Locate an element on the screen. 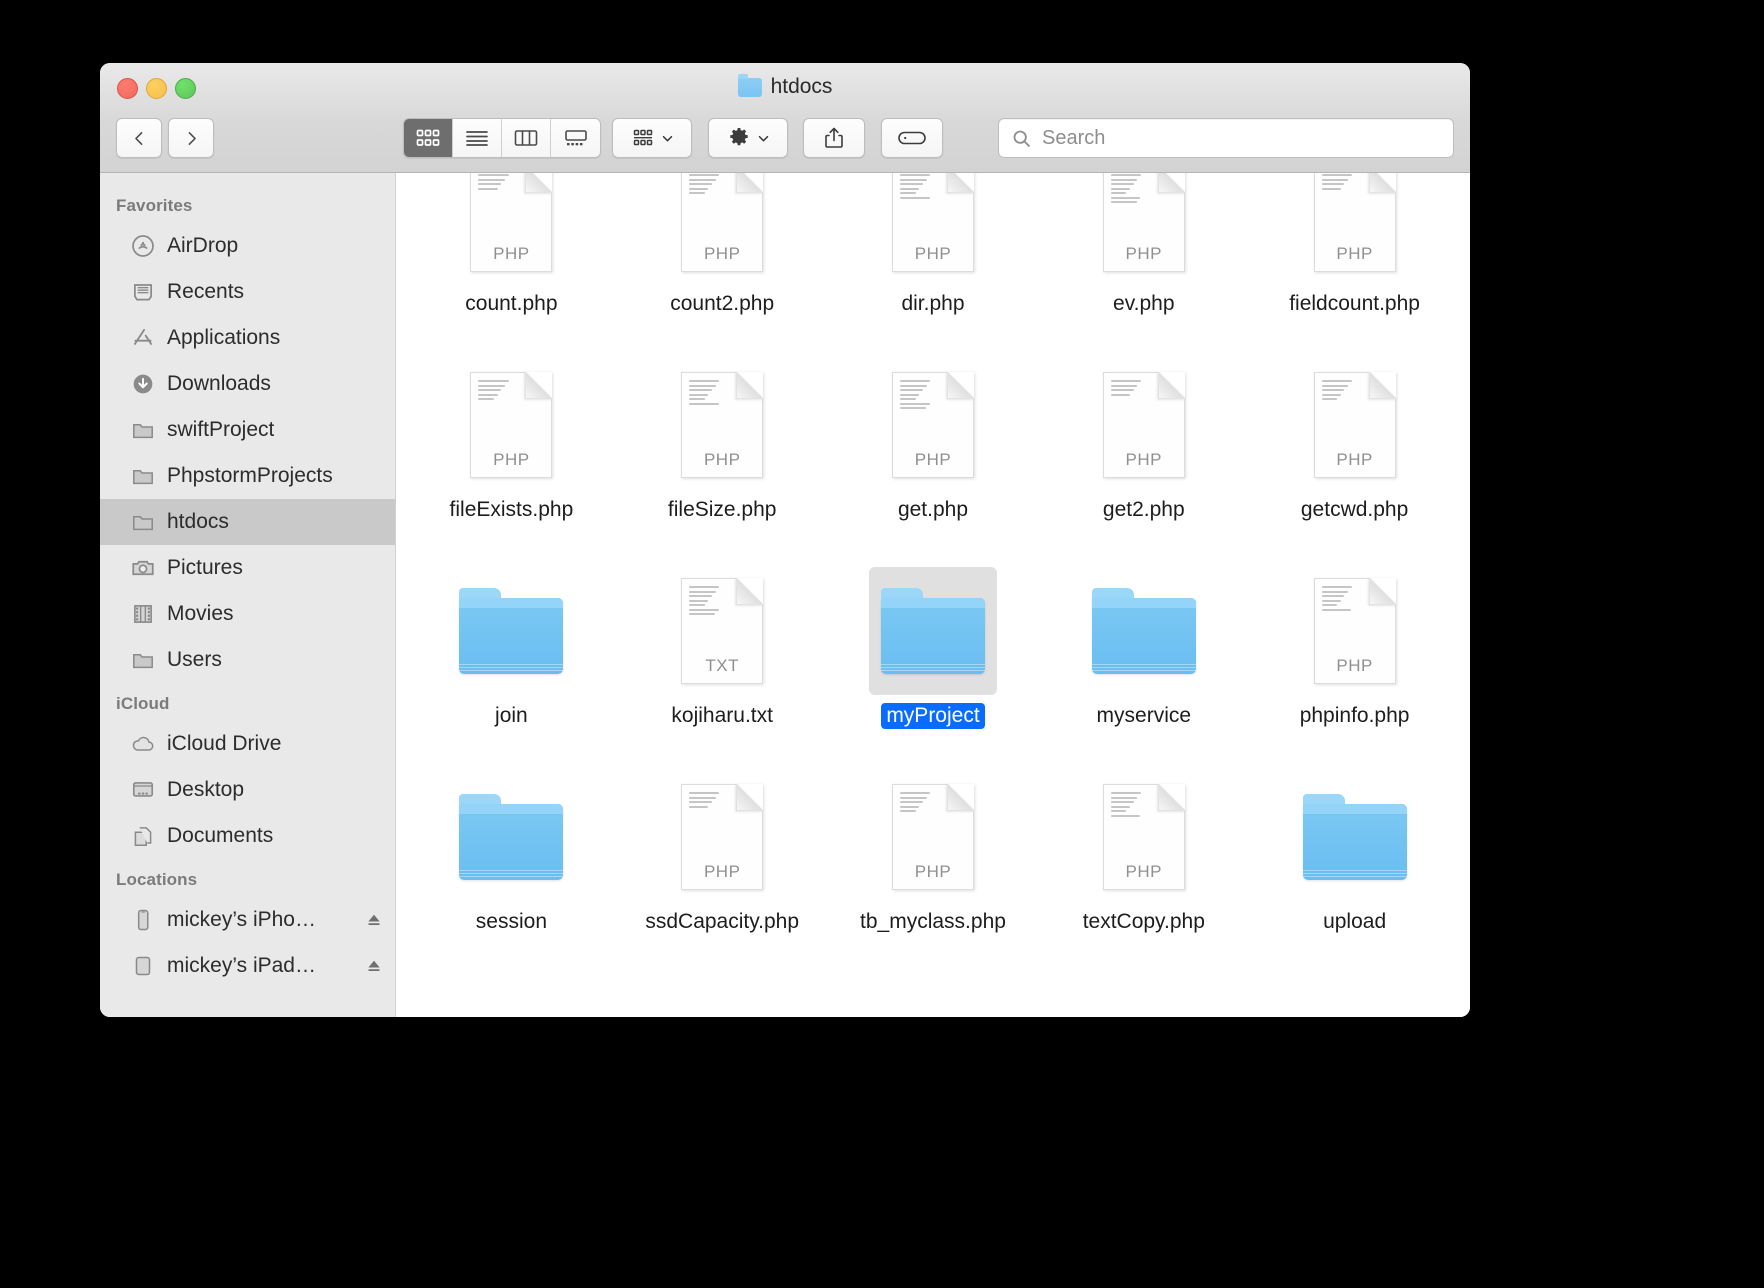  sidebar-item-documents: Documents is located at coordinates (247, 836).